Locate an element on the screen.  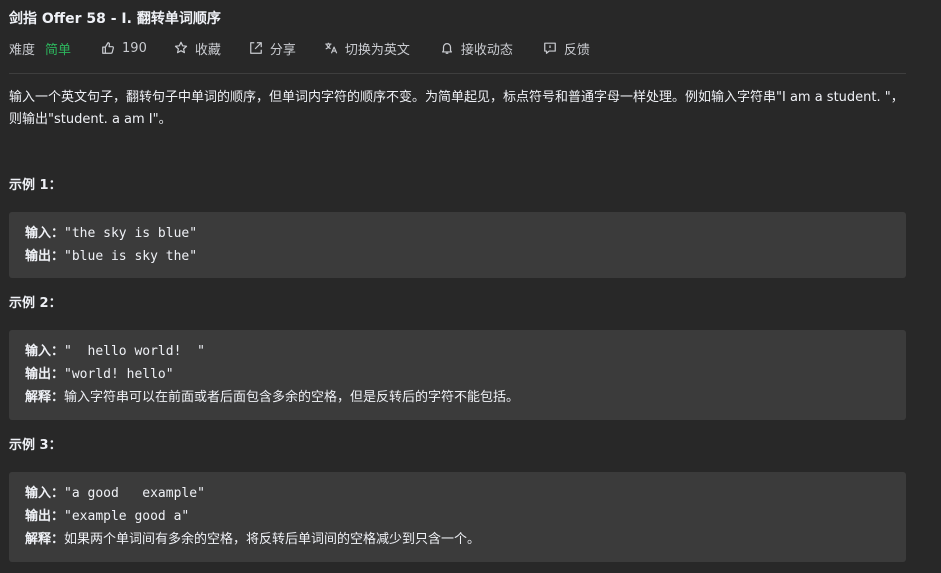
example-output-line: 输出："world! hello" is located at coordinates (457, 374).